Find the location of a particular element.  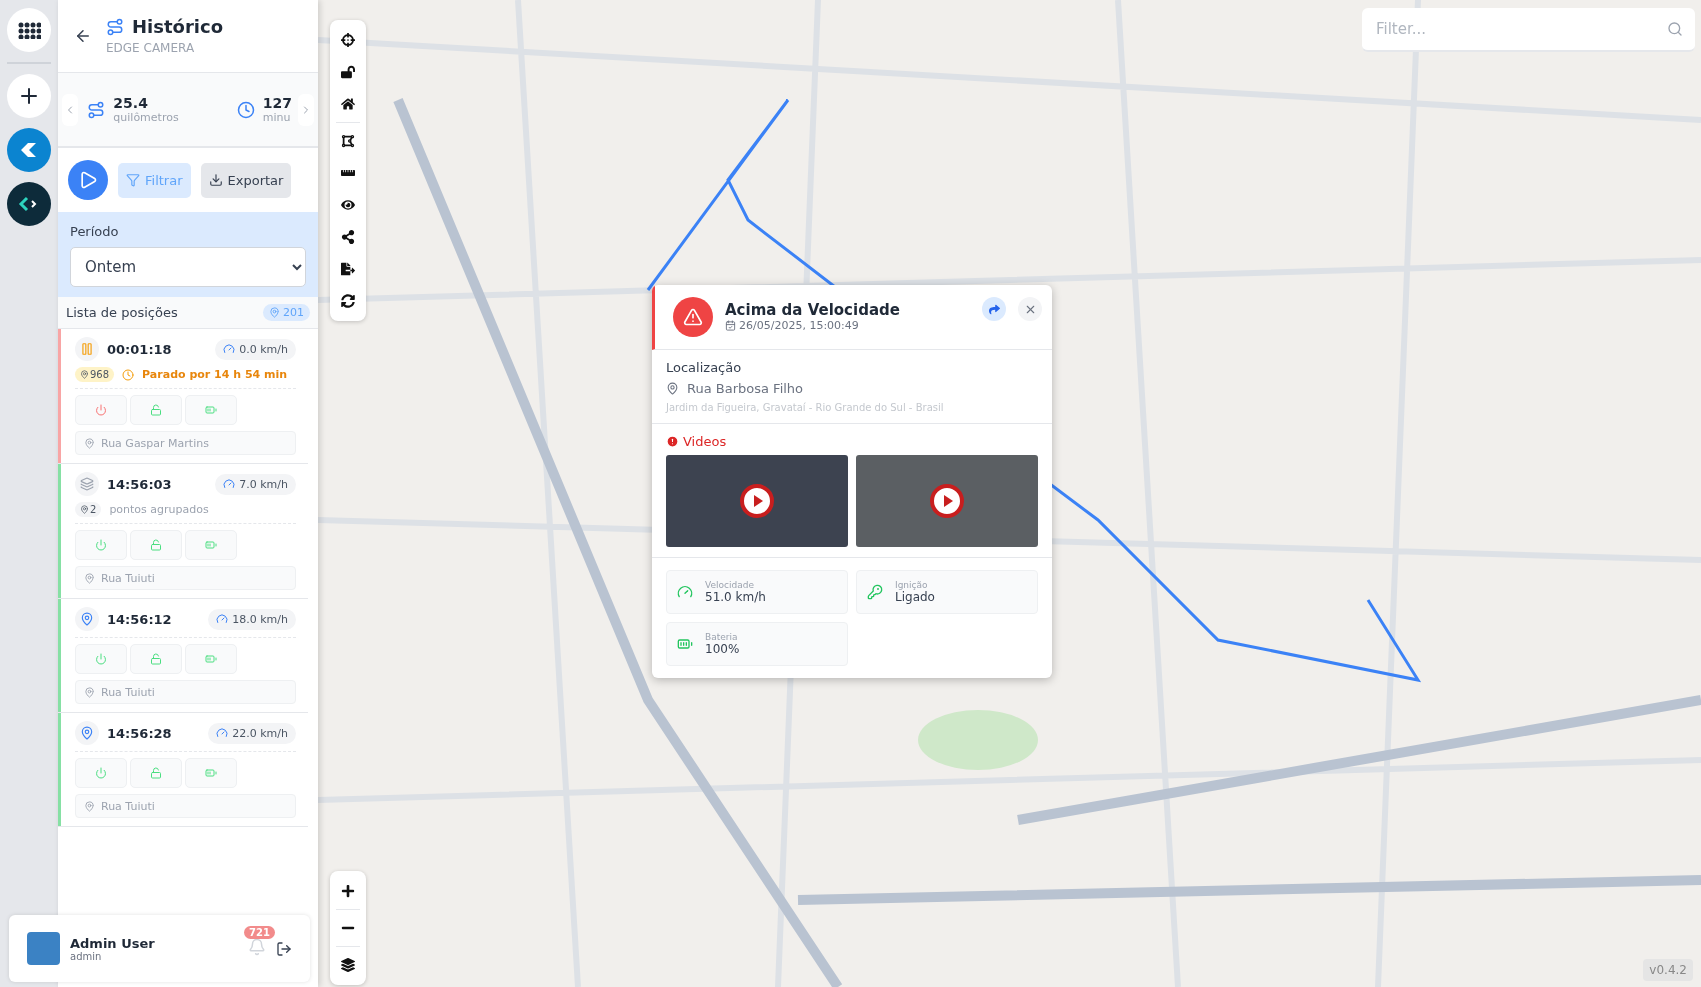

period-select: Ontem is located at coordinates (188, 267).